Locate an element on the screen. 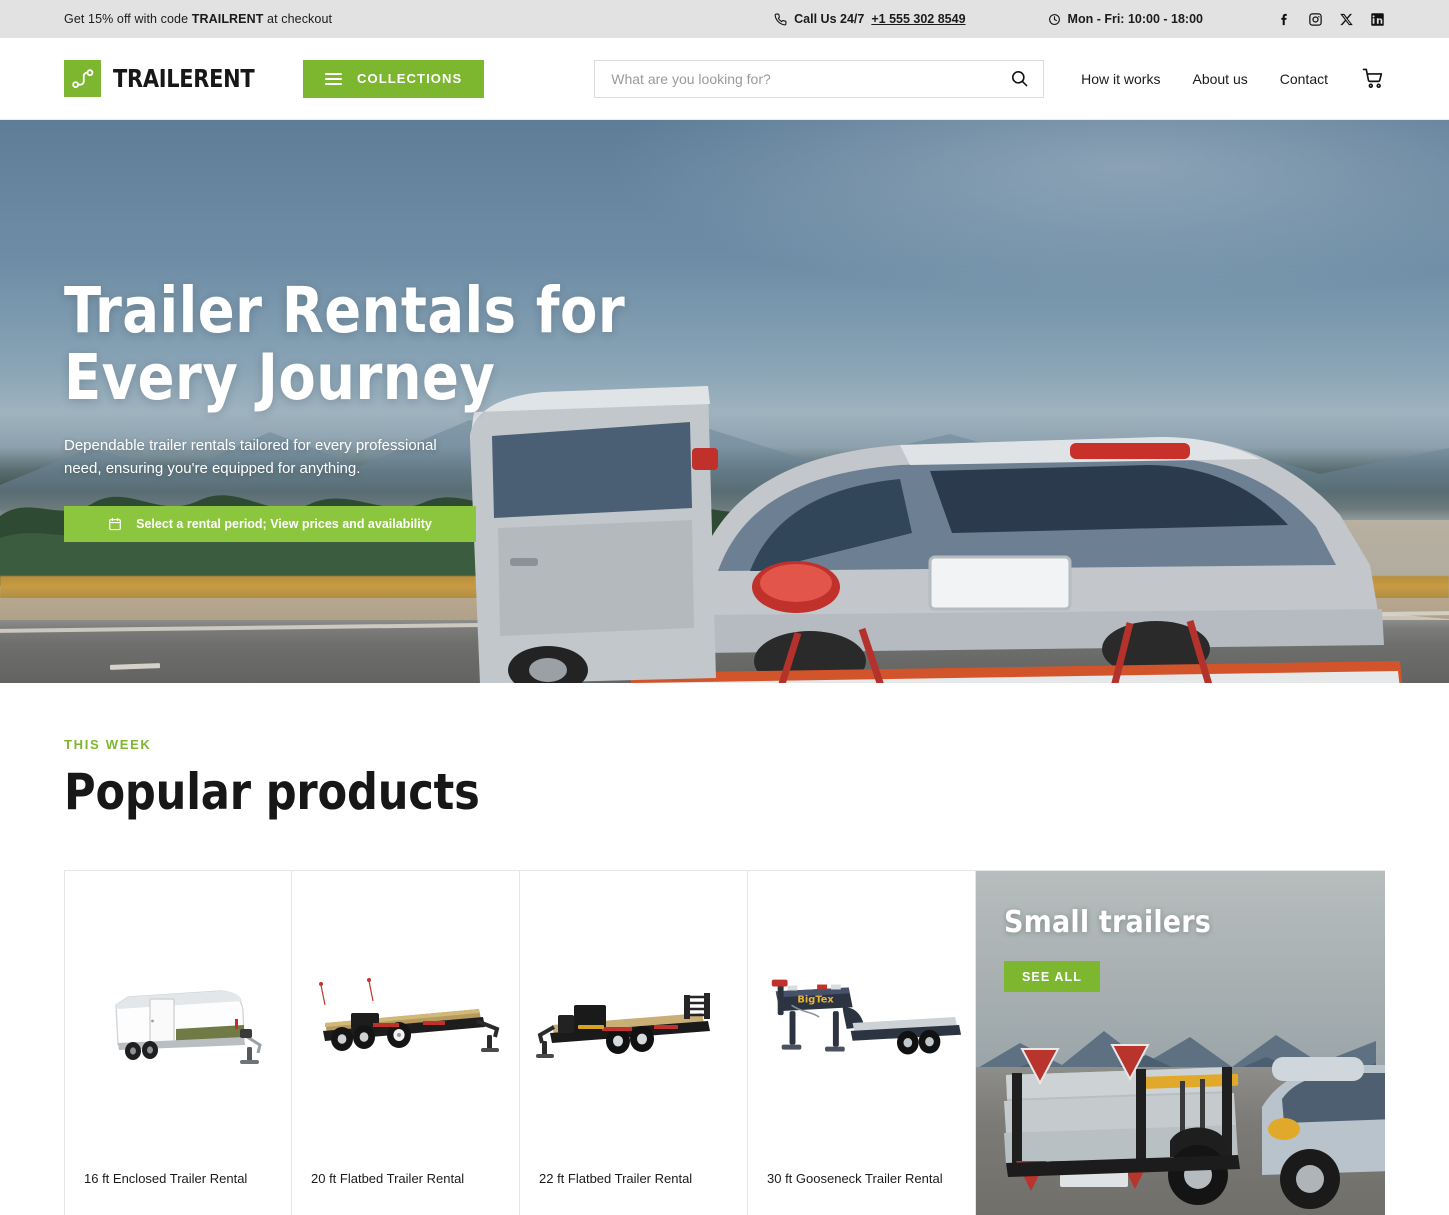 The image size is (1449, 1215). product-card: BigTex 30 ft Gooseneck Trailer Rental is located at coordinates (861, 1043).